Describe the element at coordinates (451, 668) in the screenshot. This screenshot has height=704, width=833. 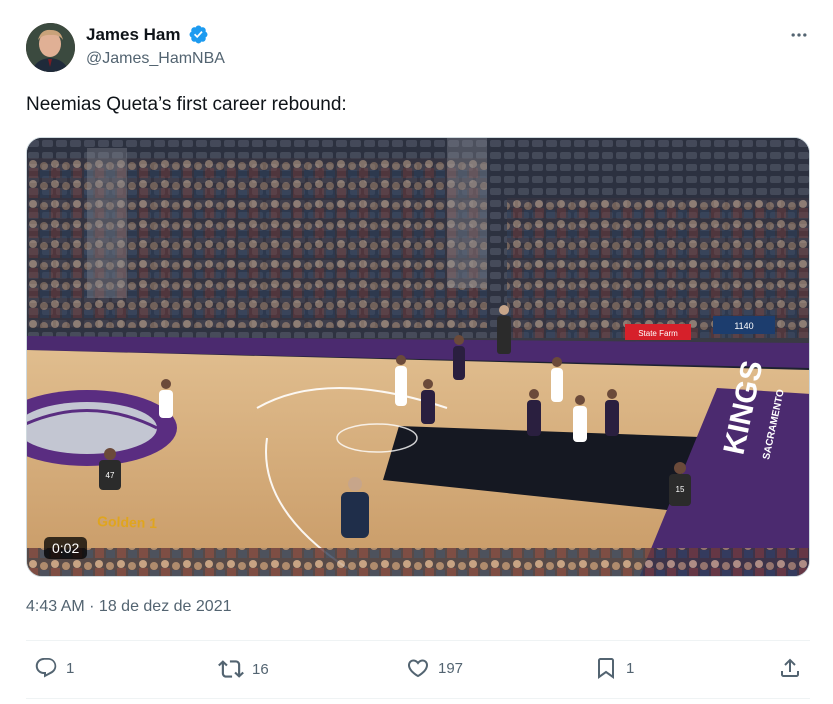
I see `like-count: 197` at that location.